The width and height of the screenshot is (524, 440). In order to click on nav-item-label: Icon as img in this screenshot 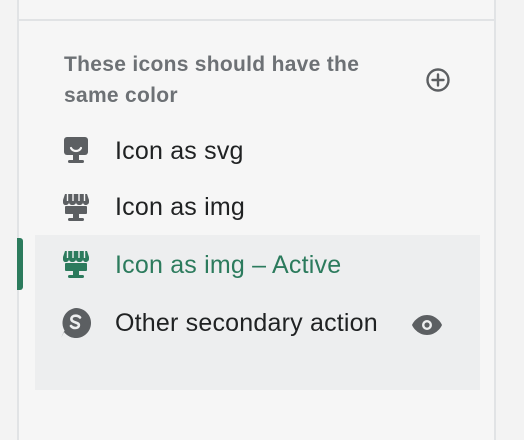, I will do `click(180, 207)`.